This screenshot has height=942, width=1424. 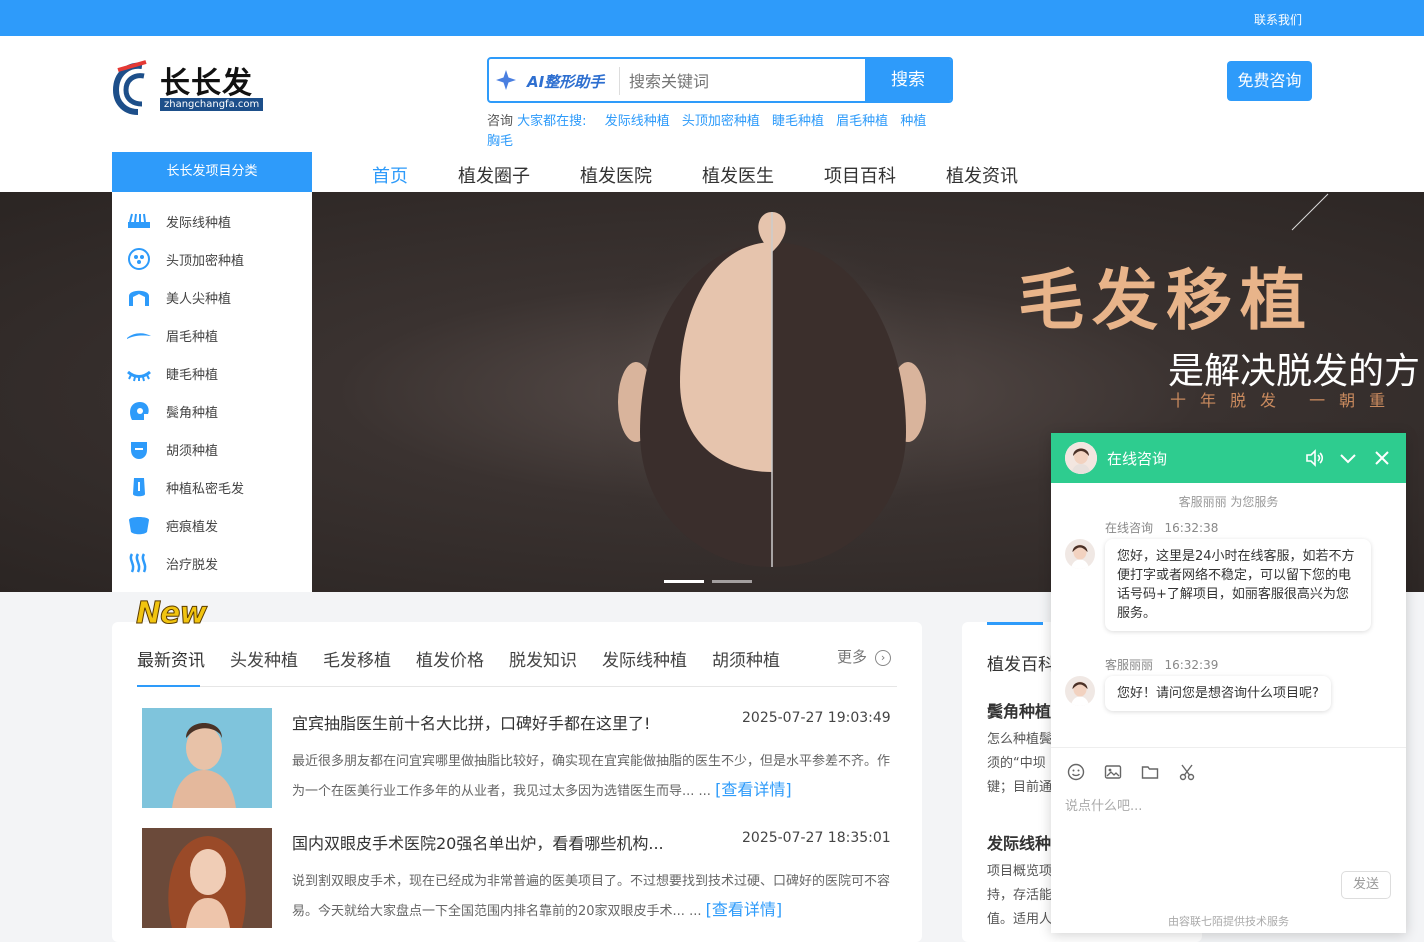 I want to click on category-header: 长长发项目分类, so click(x=212, y=172).